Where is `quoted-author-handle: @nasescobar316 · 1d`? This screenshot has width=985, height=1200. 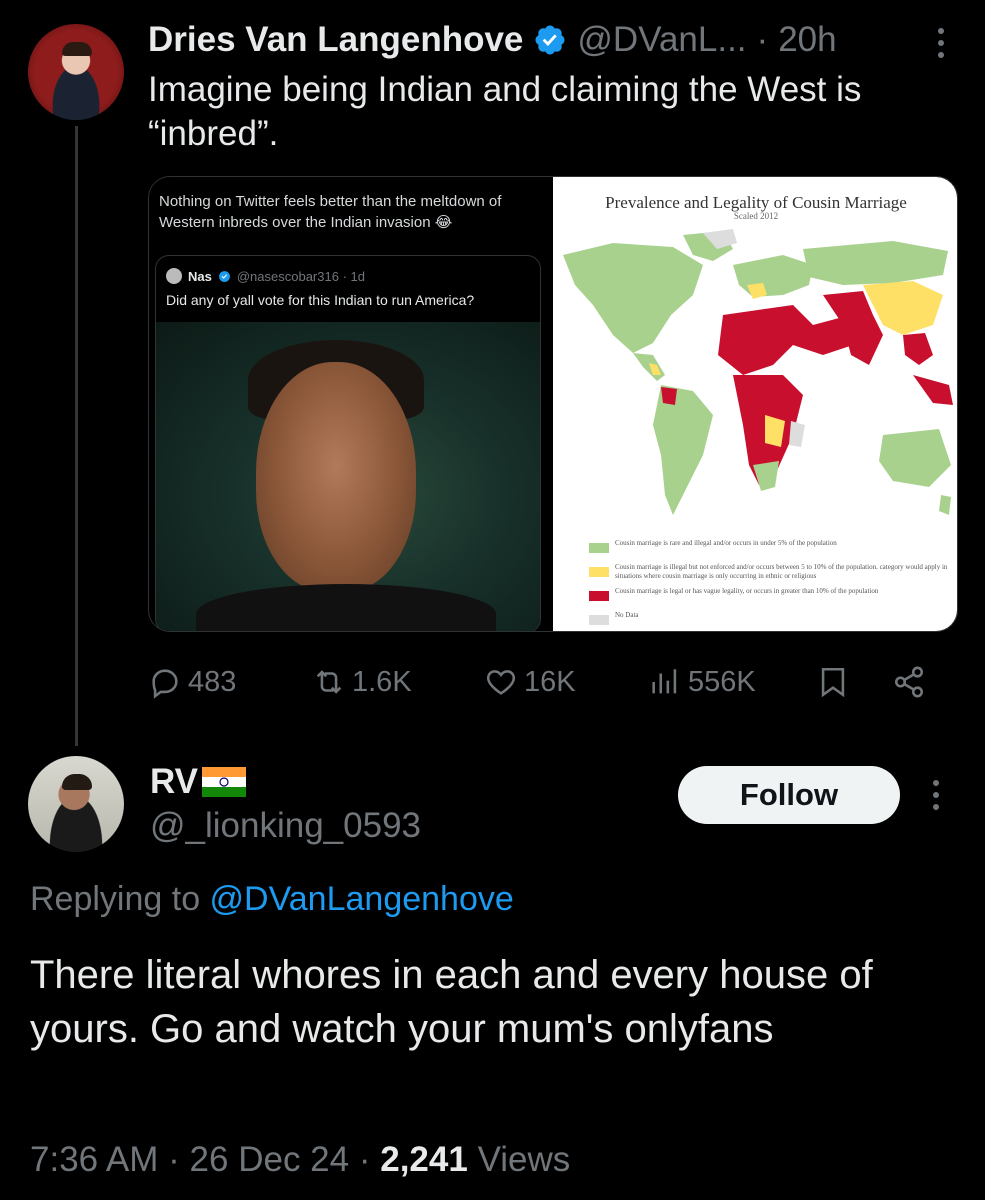 quoted-author-handle: @nasescobar316 · 1d is located at coordinates (300, 276).